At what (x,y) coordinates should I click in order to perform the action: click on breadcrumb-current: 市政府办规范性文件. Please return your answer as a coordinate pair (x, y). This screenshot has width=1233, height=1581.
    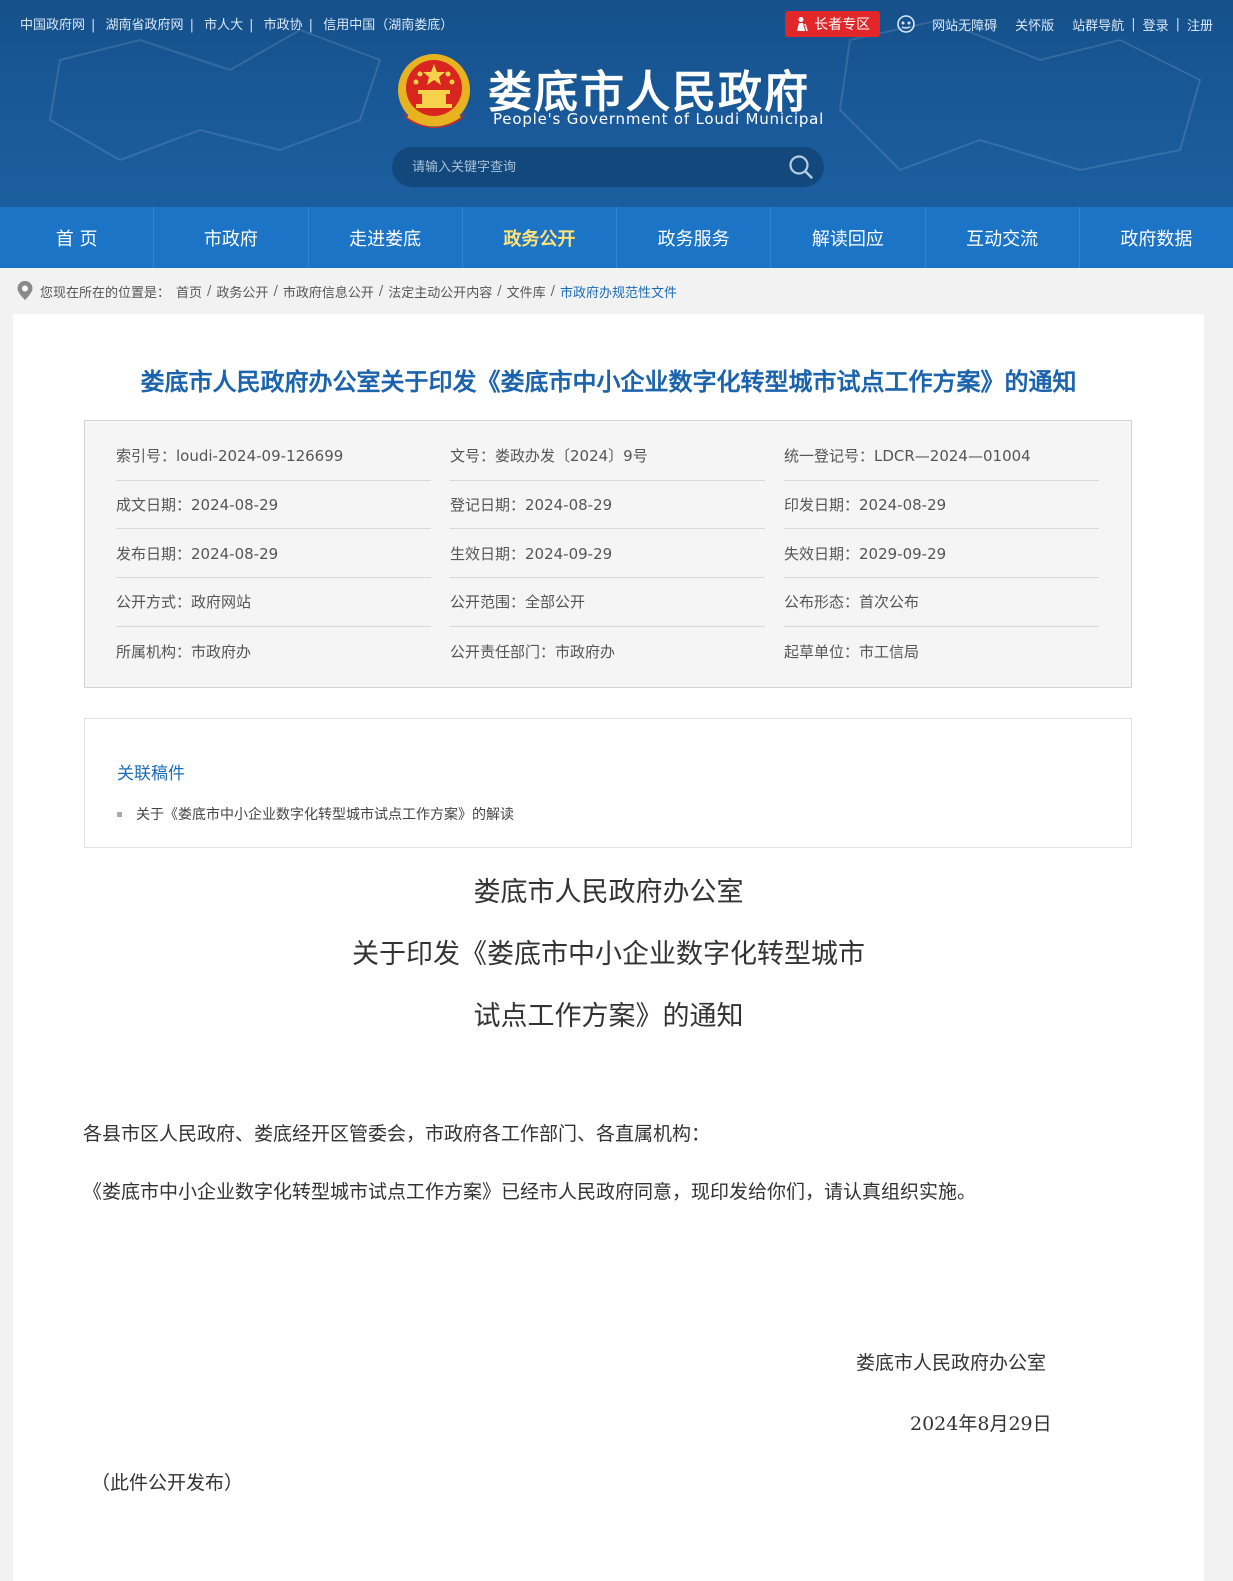
    Looking at the image, I should click on (618, 291).